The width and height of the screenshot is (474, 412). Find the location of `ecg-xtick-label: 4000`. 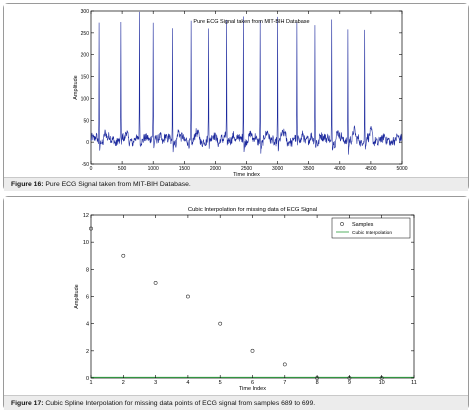

ecg-xtick-label: 4000 is located at coordinates (339, 169).